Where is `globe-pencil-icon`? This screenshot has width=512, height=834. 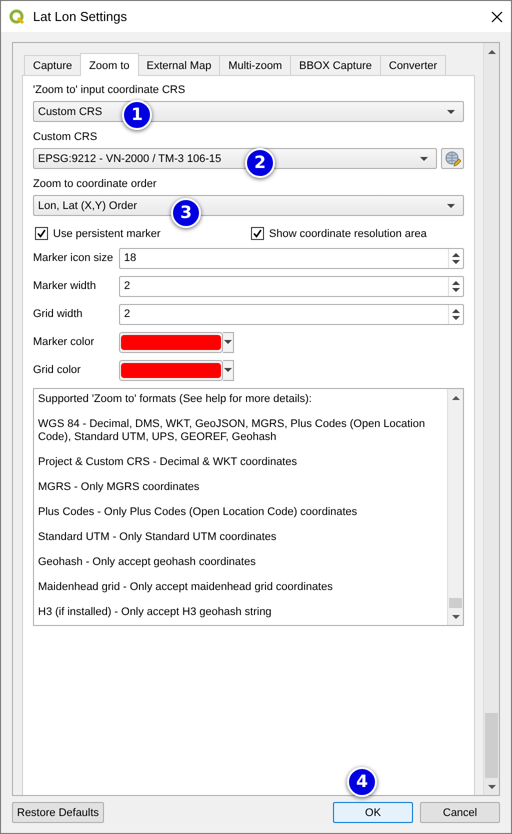
globe-pencil-icon is located at coordinates (452, 158).